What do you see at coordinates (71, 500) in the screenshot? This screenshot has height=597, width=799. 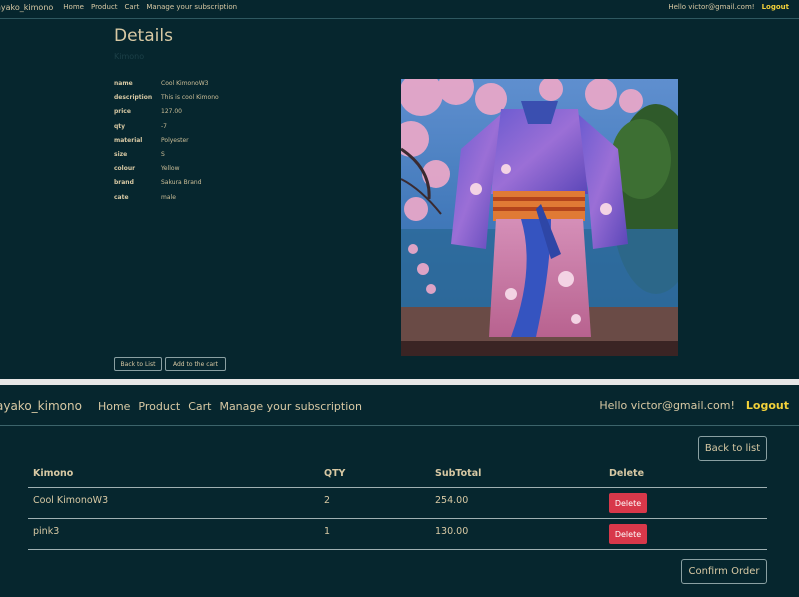 I see `cell-kimono: Cool KimonoW3` at bounding box center [71, 500].